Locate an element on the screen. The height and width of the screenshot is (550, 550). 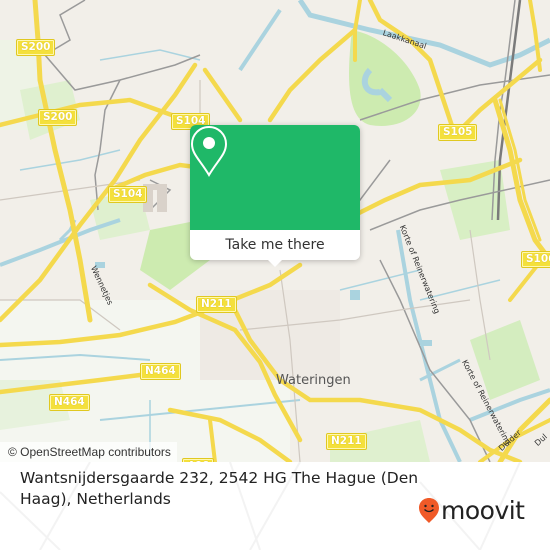
place-label-wateringen: Wateringen is located at coordinates (313, 380).